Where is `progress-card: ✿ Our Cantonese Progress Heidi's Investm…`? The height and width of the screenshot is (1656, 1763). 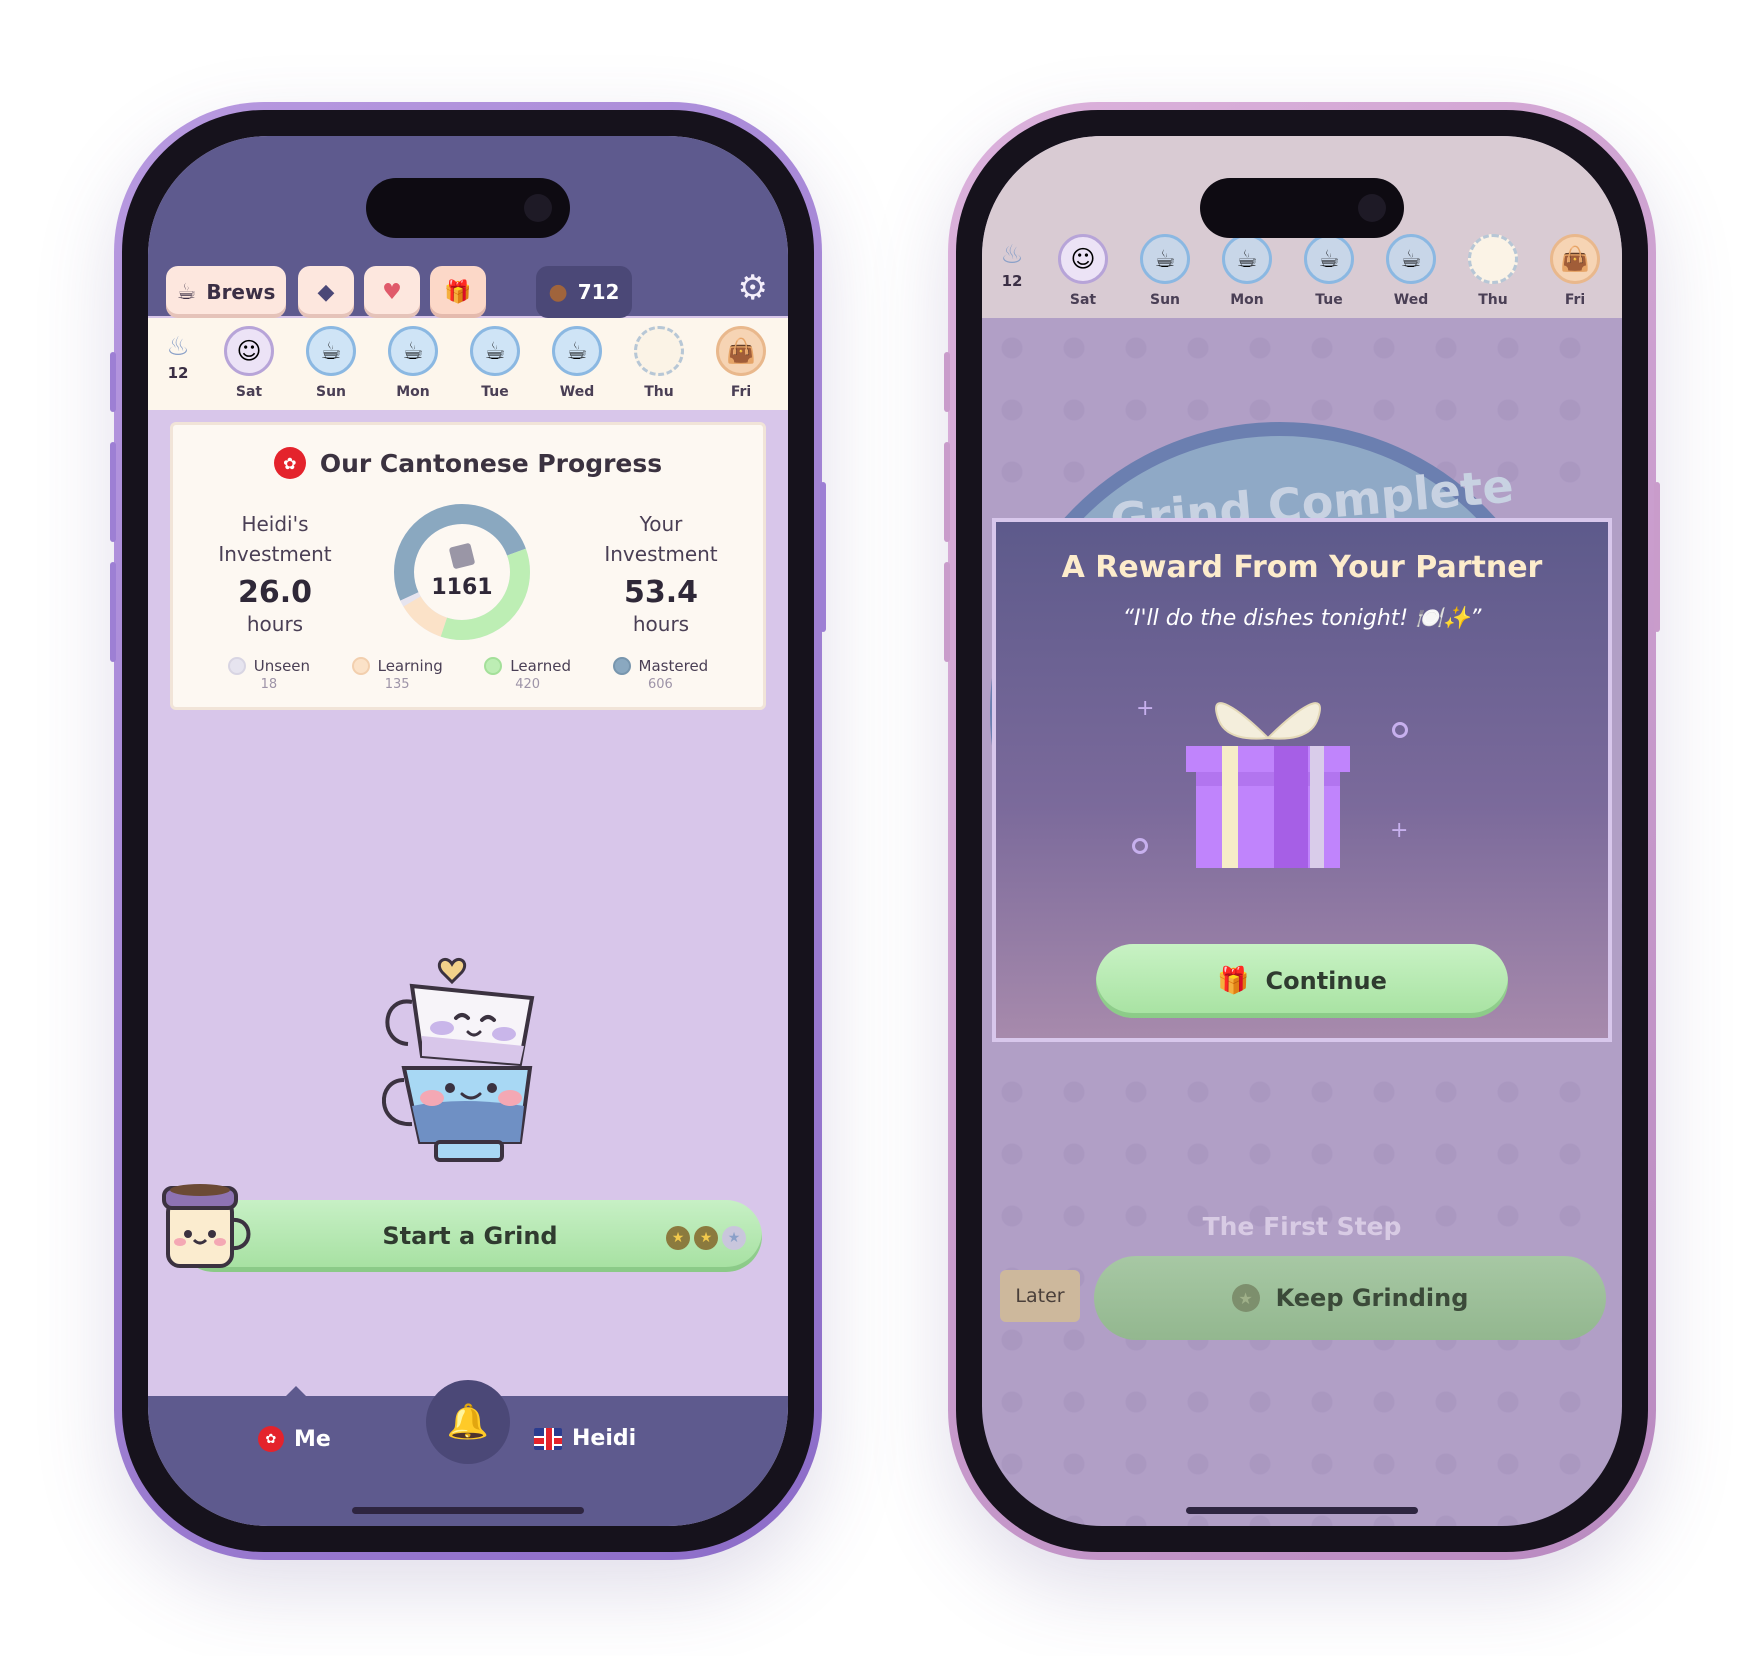 progress-card: ✿ Our Cantonese Progress Heidi's Investm… is located at coordinates (468, 566).